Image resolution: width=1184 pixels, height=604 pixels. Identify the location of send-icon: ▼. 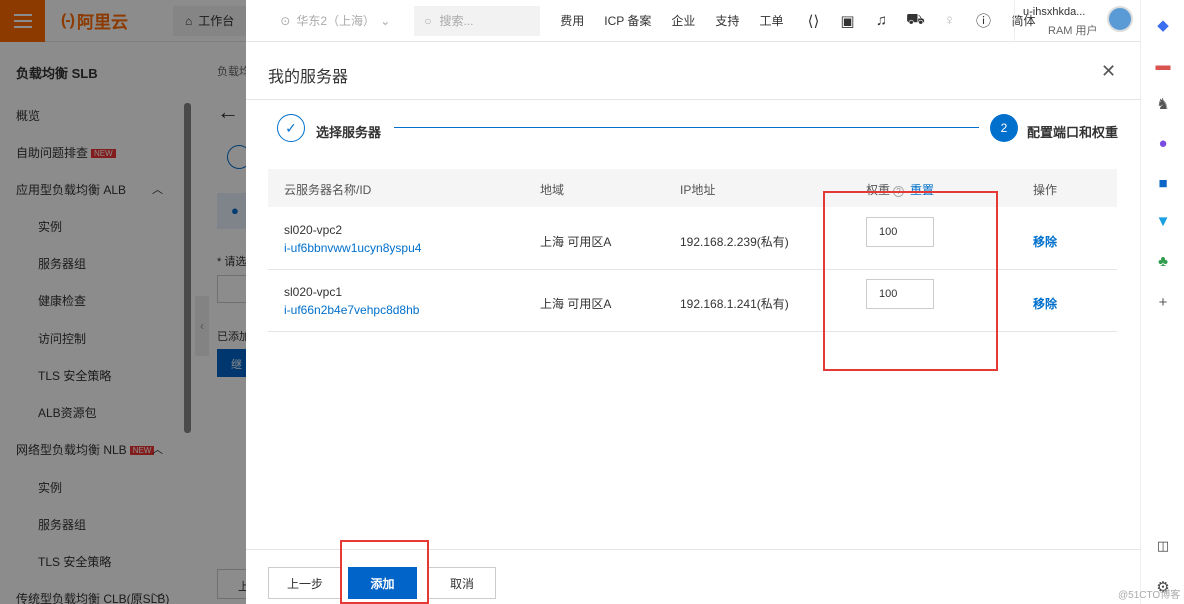
(1163, 223).